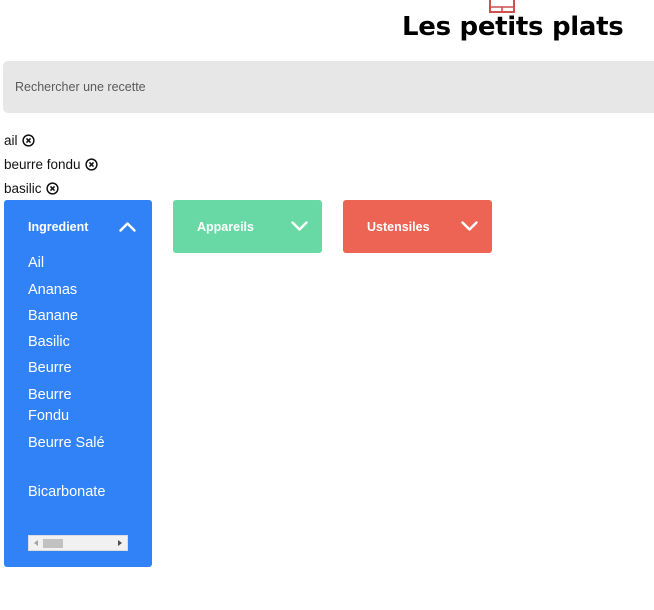 This screenshot has height=610, width=654. I want to click on ingredients-dropdown-toggle: Ingredient, so click(78, 226).